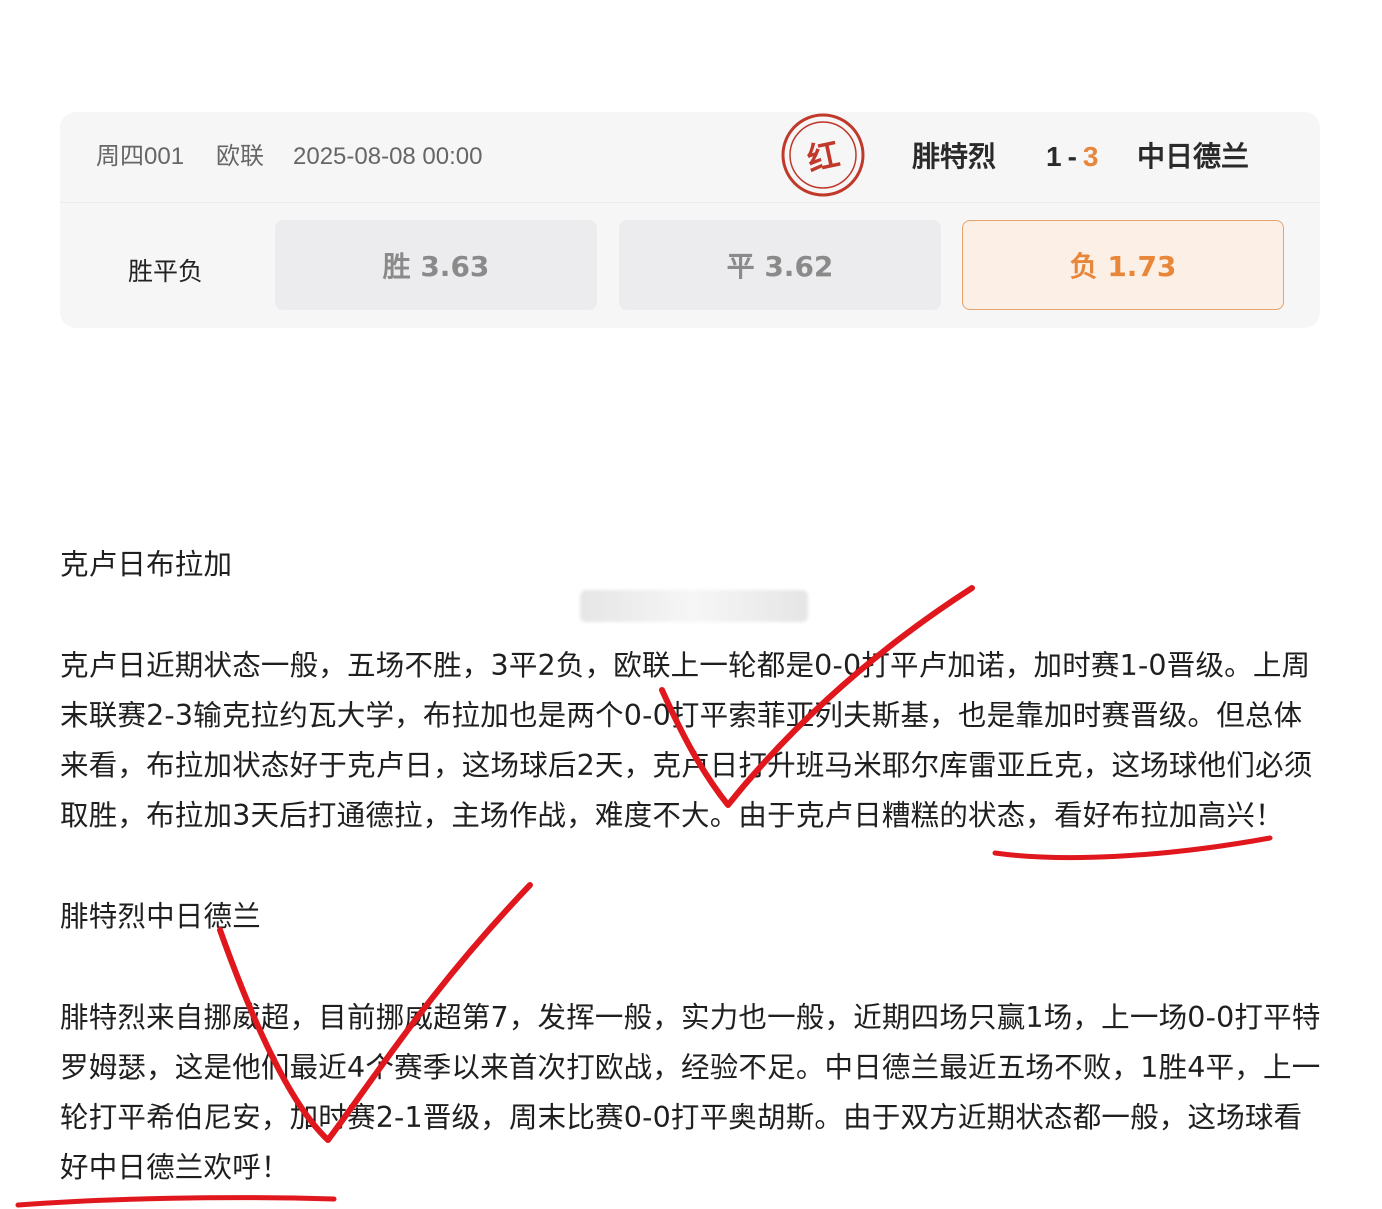  Describe the element at coordinates (175, 1167) in the screenshot. I see `paragraph-line: 好中日德兰欢呼！` at that location.